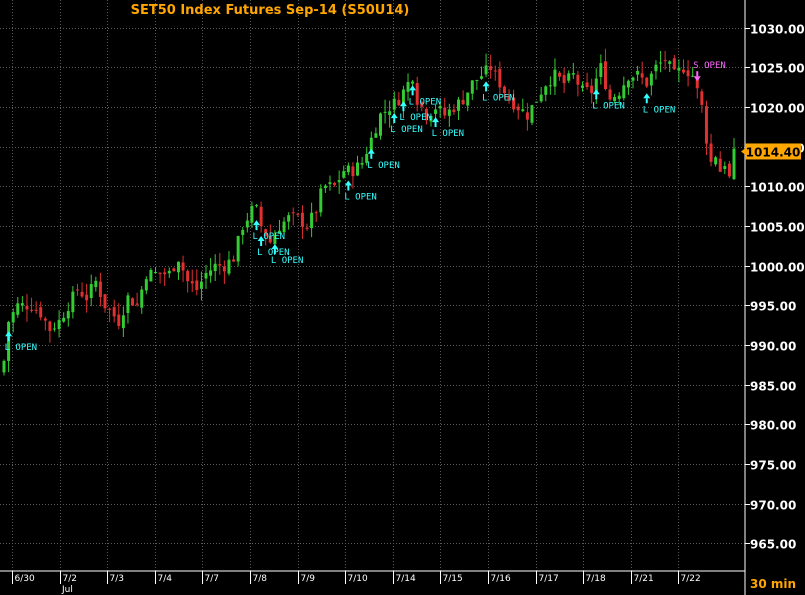 This screenshot has height=595, width=805. I want to click on x-tick-label: 7/10, so click(358, 579).